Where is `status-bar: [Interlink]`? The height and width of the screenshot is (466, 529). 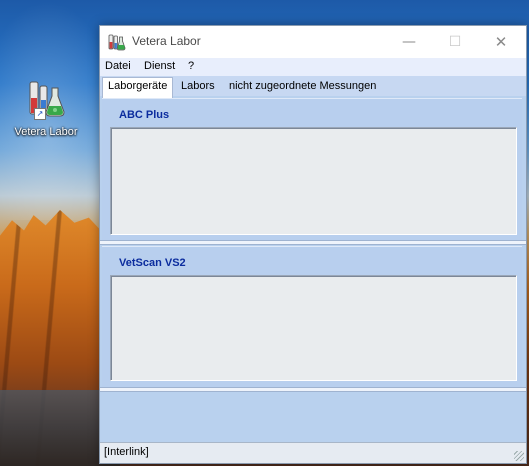
status-bar: [Interlink] is located at coordinates (313, 452).